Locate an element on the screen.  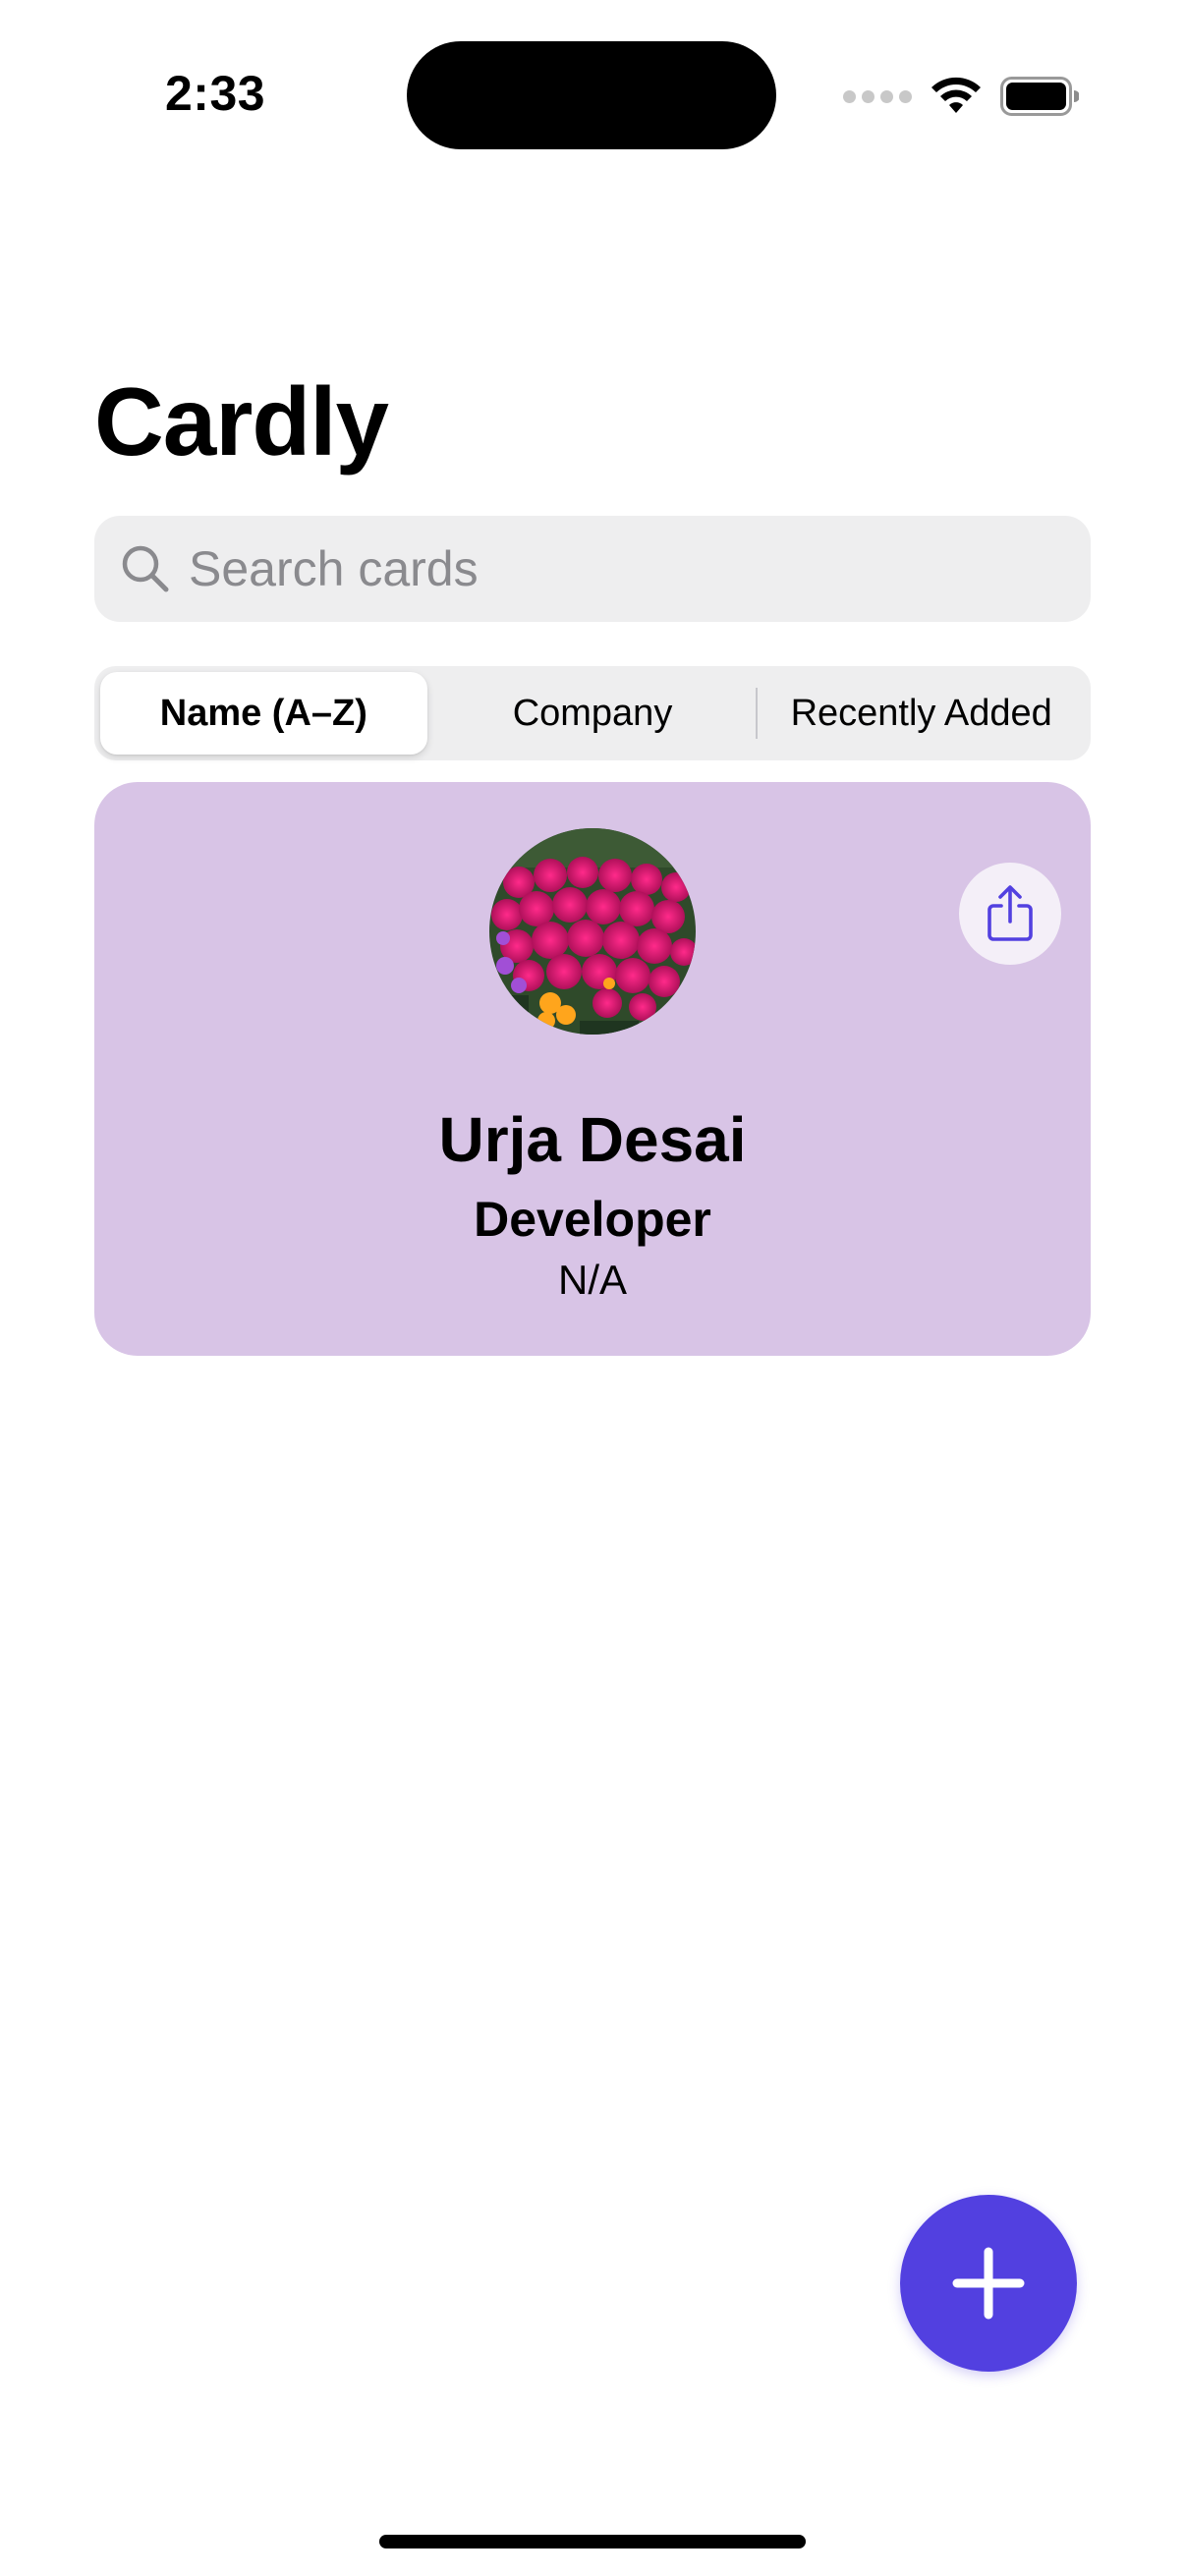
plus-icon is located at coordinates (989, 2283).